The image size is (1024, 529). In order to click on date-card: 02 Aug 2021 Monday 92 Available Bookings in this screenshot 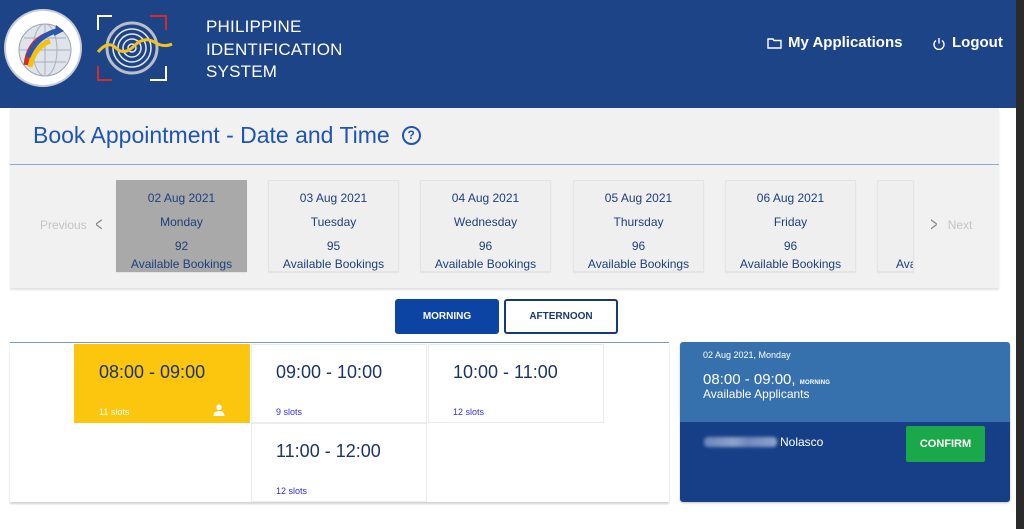, I will do `click(181, 226)`.